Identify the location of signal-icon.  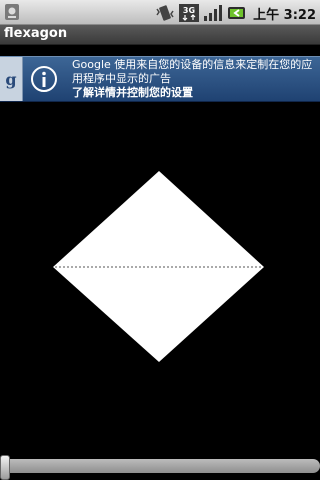
(213, 13).